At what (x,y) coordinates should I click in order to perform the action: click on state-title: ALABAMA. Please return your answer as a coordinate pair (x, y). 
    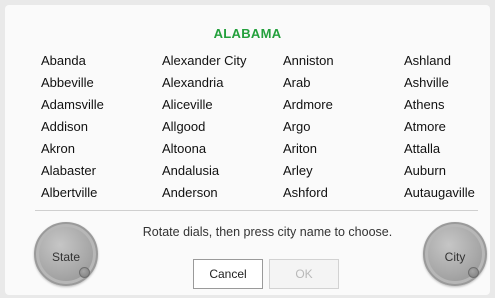
    Looking at the image, I should click on (247, 33).